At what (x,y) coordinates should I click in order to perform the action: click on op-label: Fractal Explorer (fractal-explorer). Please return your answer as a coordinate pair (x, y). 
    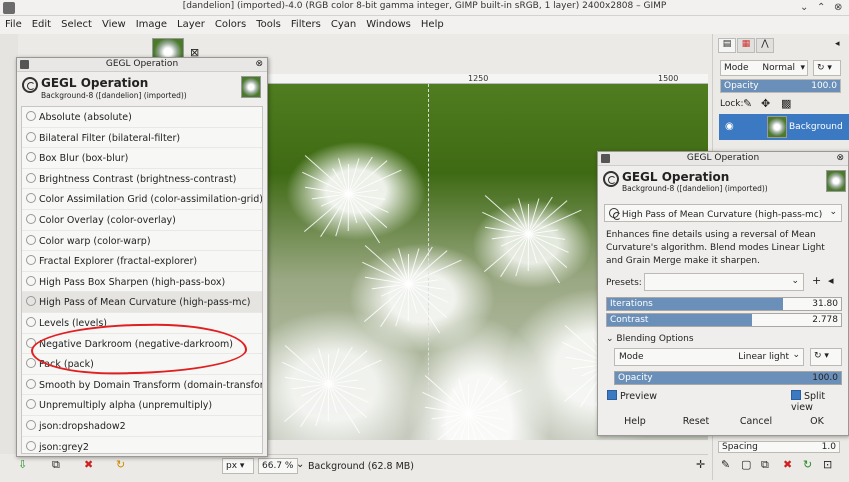
    Looking at the image, I should click on (118, 262).